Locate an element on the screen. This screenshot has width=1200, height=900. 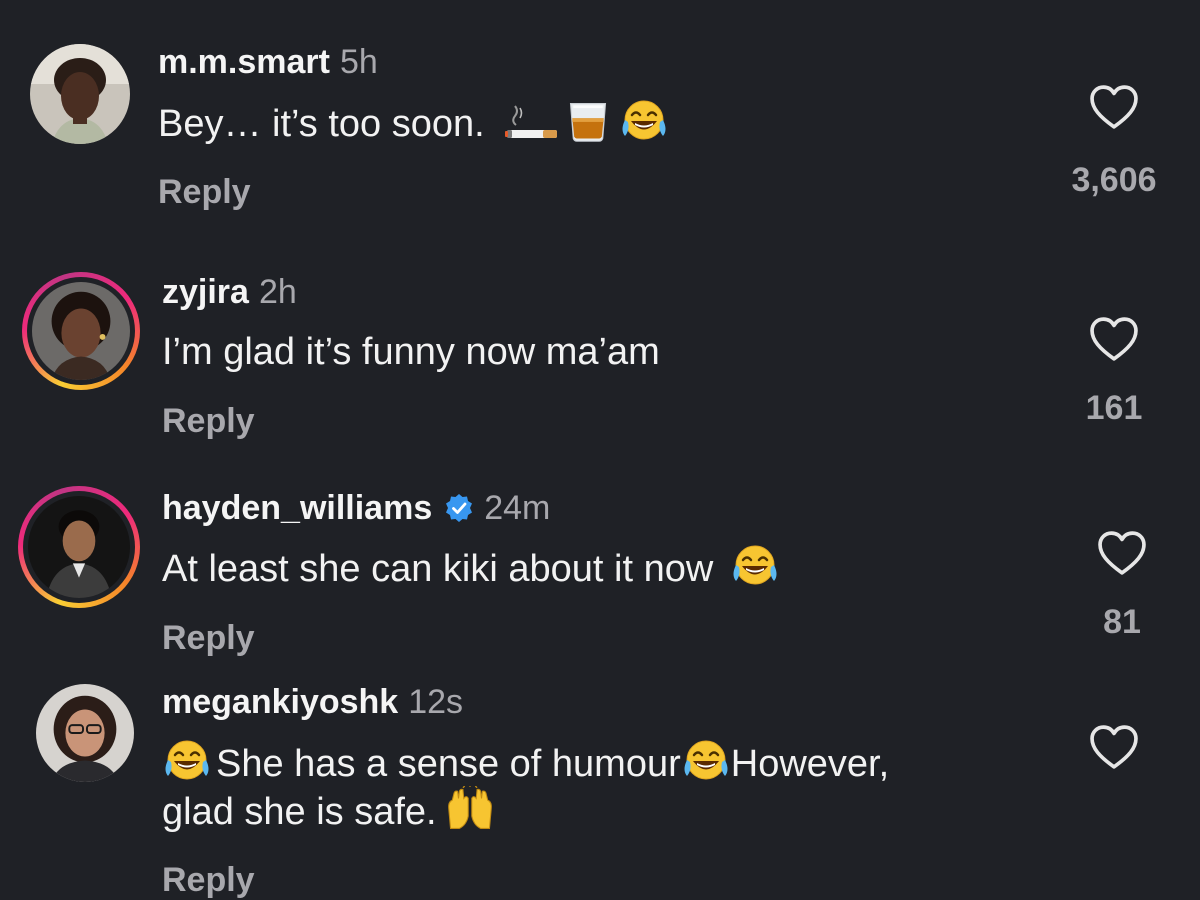
comment-text: I’m glad it’s funny now ma’am is located at coordinates (411, 352).